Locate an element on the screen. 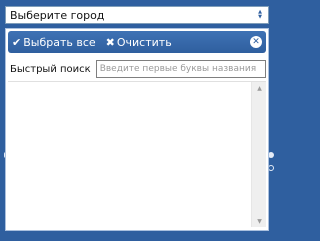 Image resolution: width=320 pixels, height=241 pixels. clear-button: ✖ Очистить is located at coordinates (139, 42).